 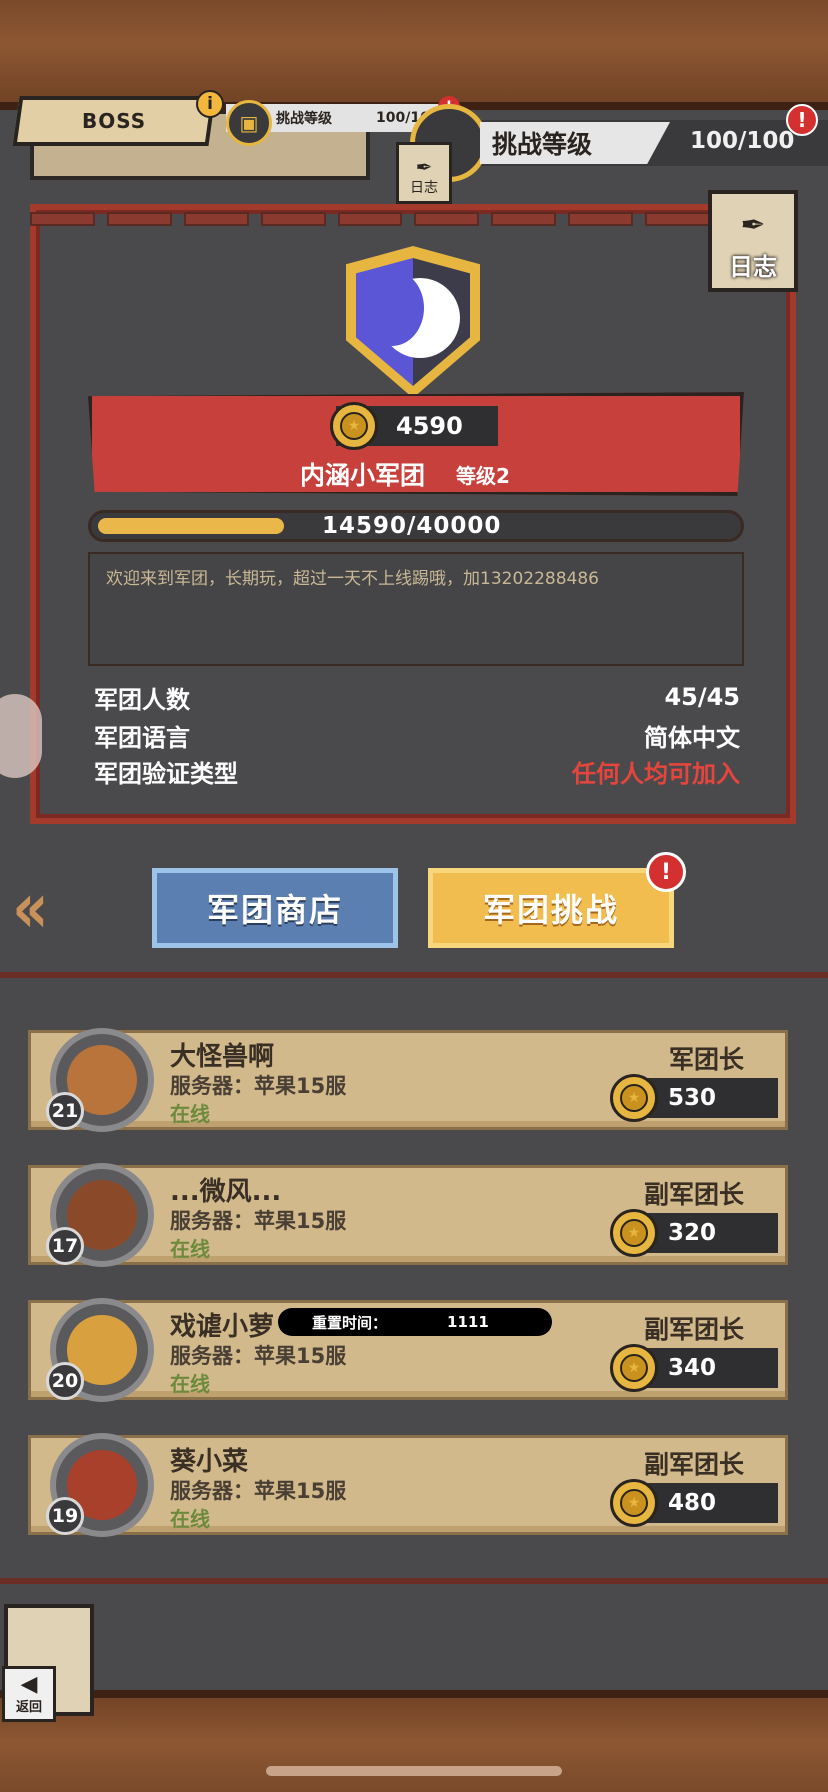 What do you see at coordinates (275, 908) in the screenshot?
I see `guild-shop-button: 军团商店` at bounding box center [275, 908].